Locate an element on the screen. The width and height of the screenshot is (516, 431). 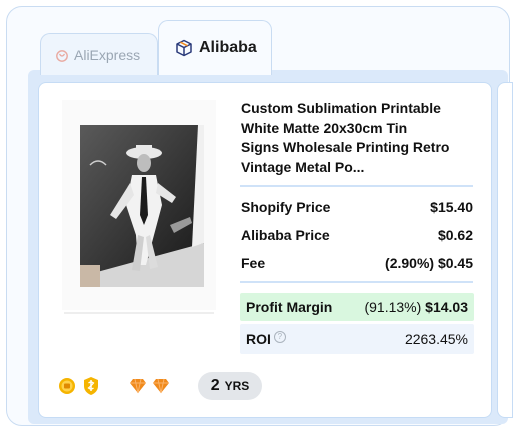
aliexpress-logo-icon is located at coordinates (62, 55).